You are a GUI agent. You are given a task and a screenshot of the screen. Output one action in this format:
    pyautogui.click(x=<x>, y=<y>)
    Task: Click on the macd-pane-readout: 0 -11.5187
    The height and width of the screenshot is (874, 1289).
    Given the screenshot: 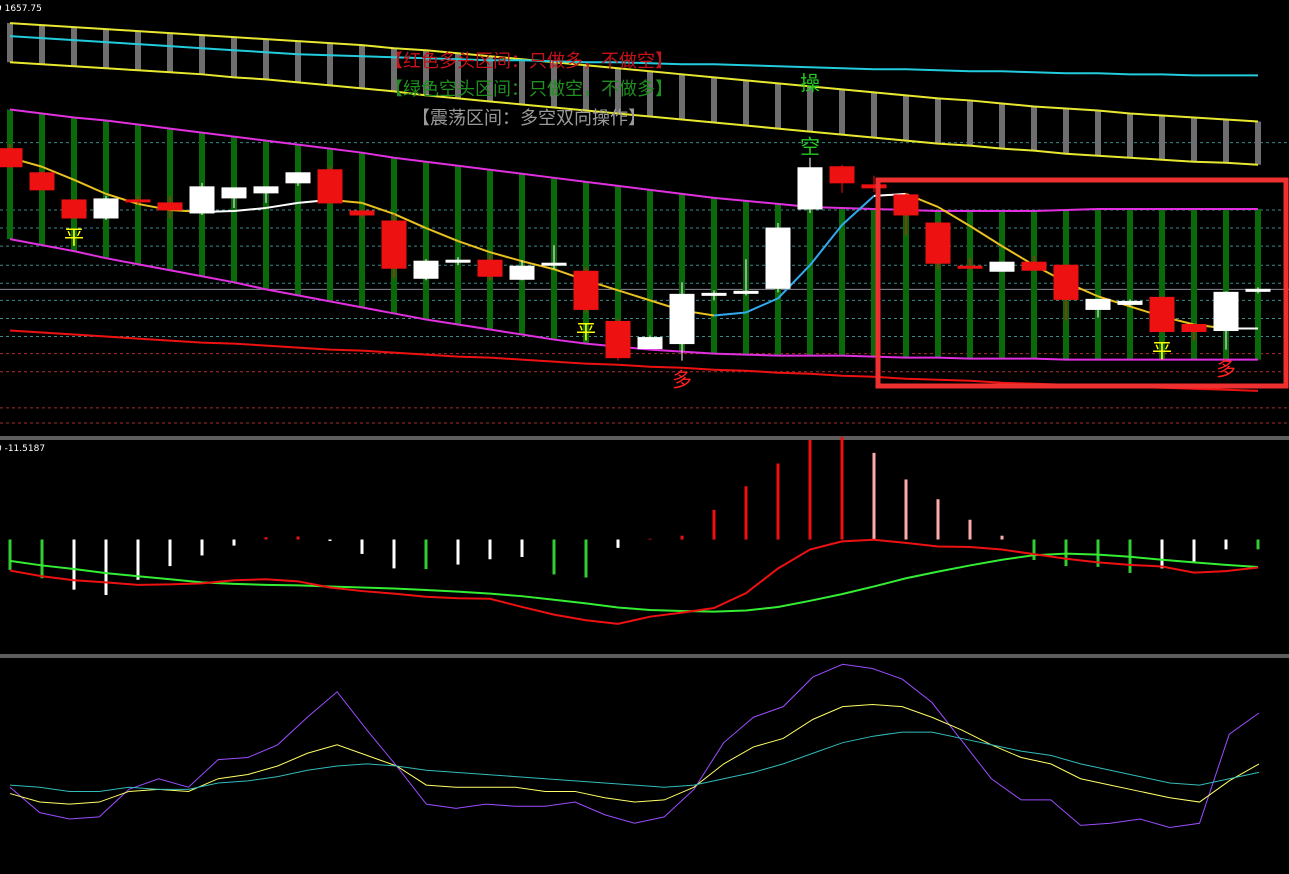 What is the action you would take?
    pyautogui.click(x=22, y=449)
    